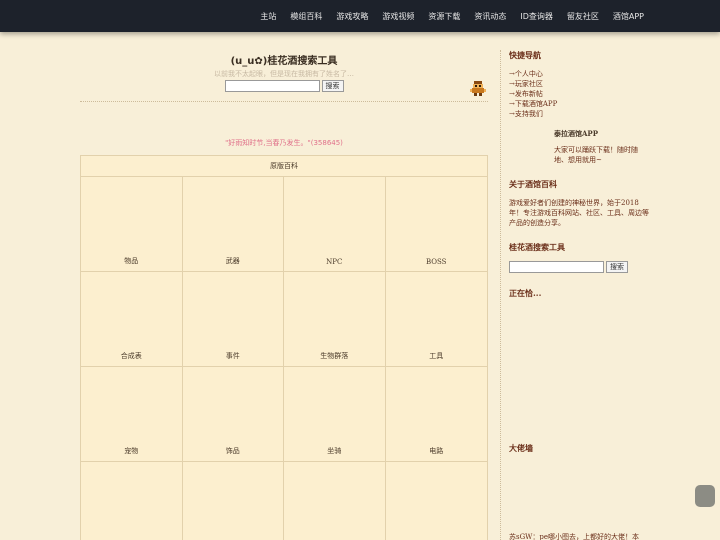 This screenshot has width=720, height=540. What do you see at coordinates (444, 16) in the screenshot?
I see `nav-downloads: 资源下载` at bounding box center [444, 16].